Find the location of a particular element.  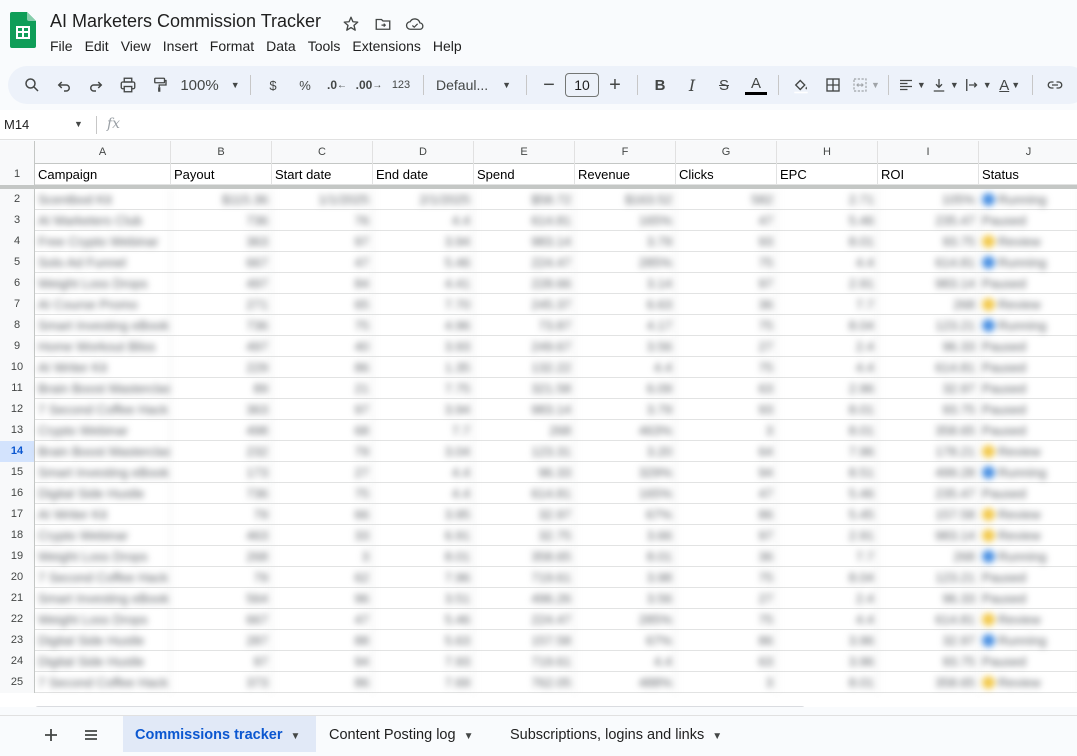

all-sheets-menu-icon is located at coordinates (91, 735).